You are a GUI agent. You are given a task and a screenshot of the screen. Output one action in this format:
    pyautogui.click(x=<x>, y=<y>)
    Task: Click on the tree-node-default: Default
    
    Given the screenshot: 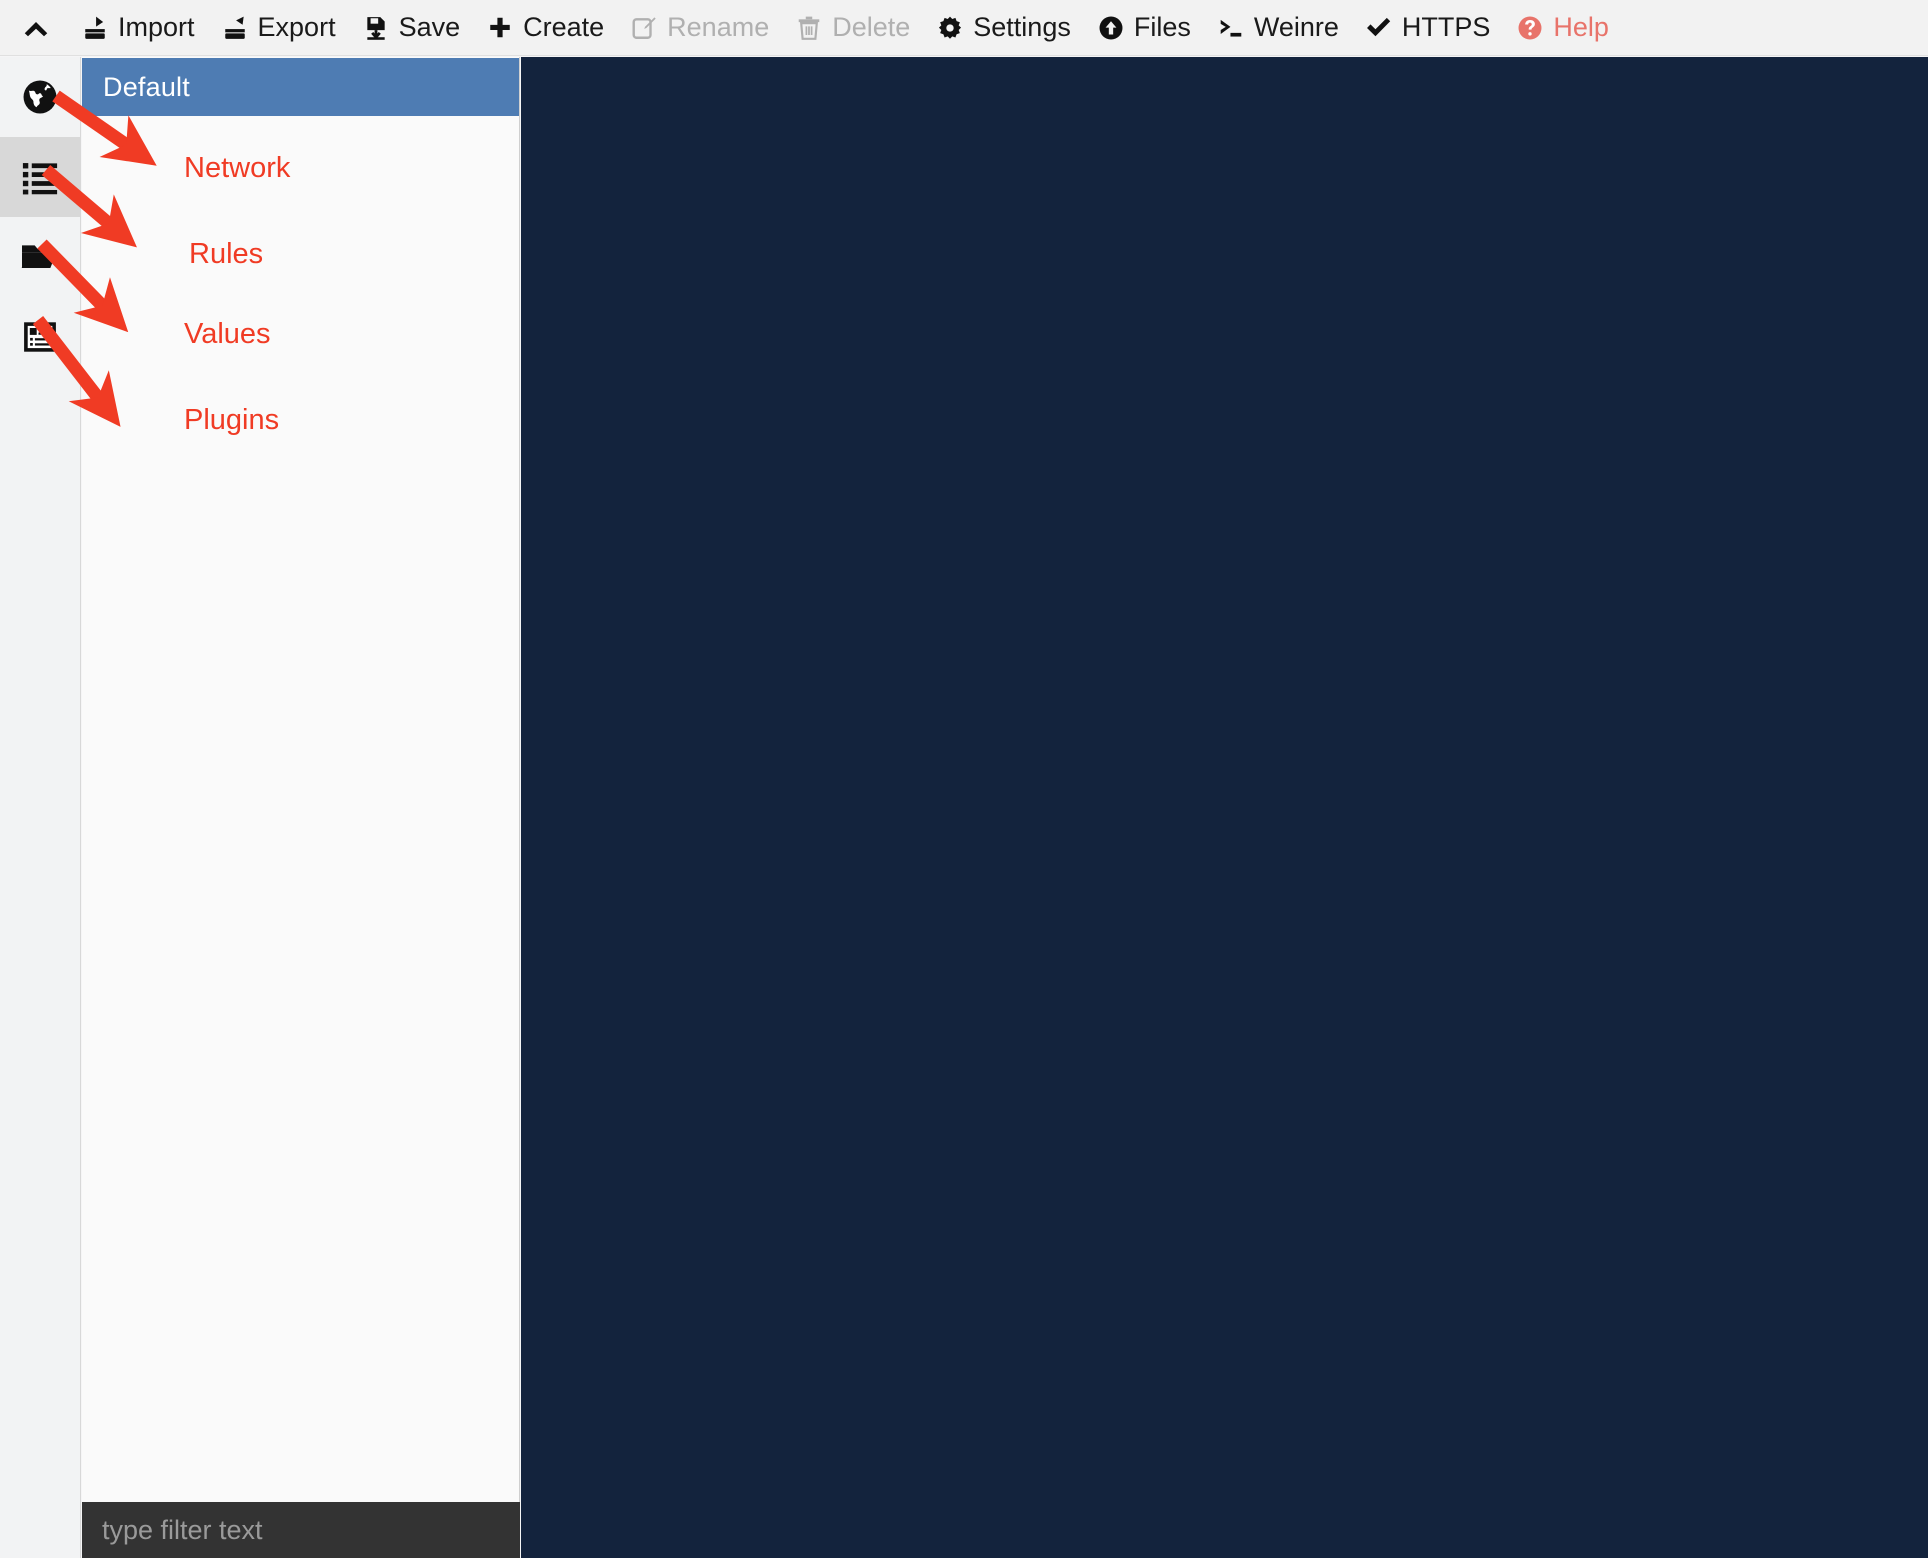 What is the action you would take?
    pyautogui.click(x=300, y=87)
    